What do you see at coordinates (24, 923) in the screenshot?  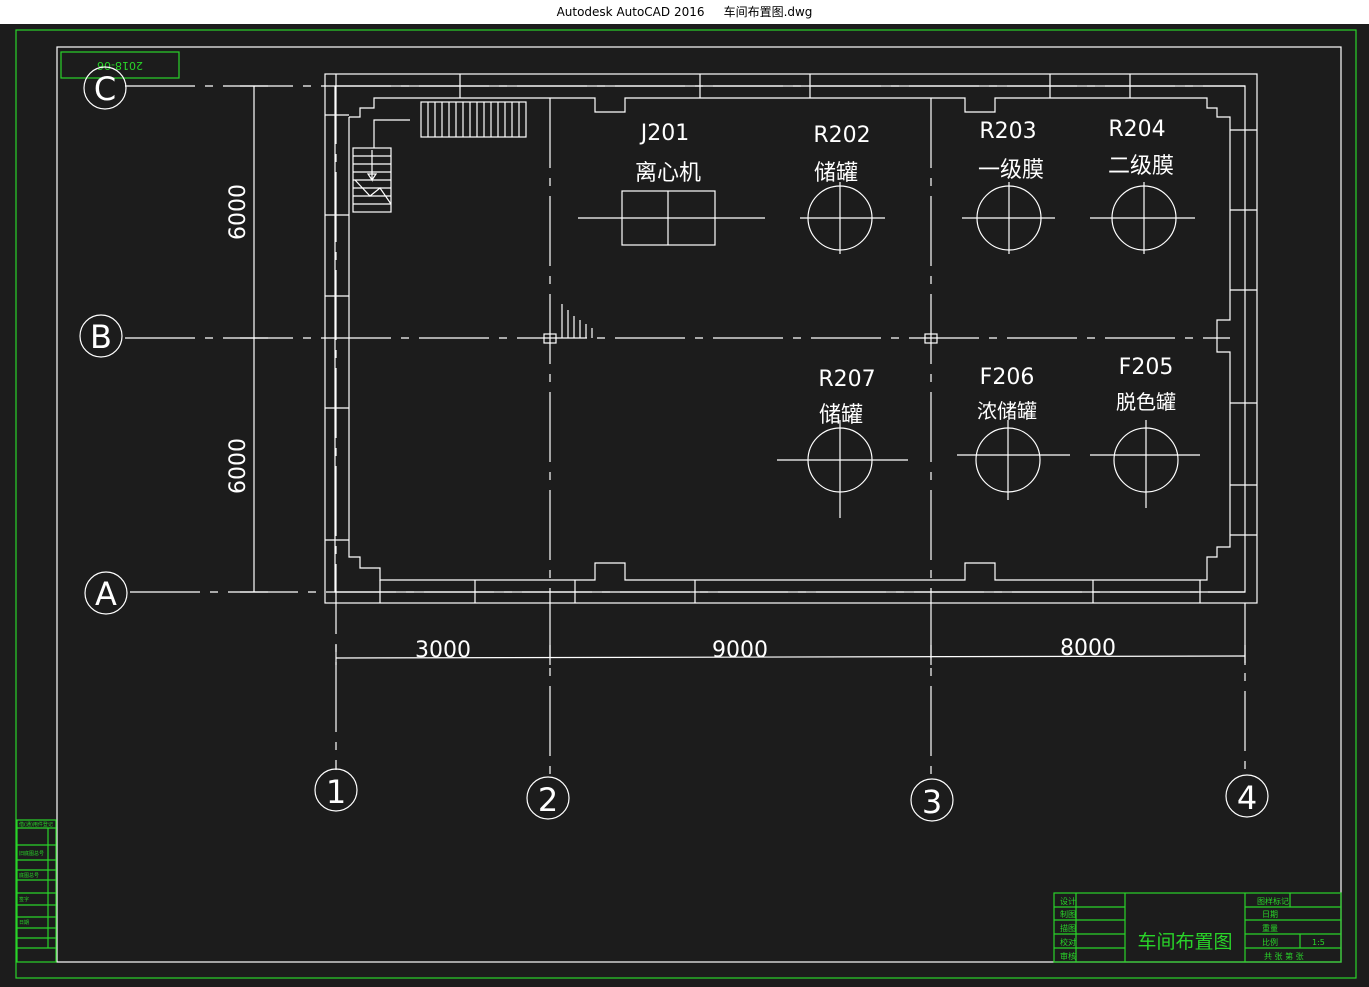 I see `side-label-5: 日期` at bounding box center [24, 923].